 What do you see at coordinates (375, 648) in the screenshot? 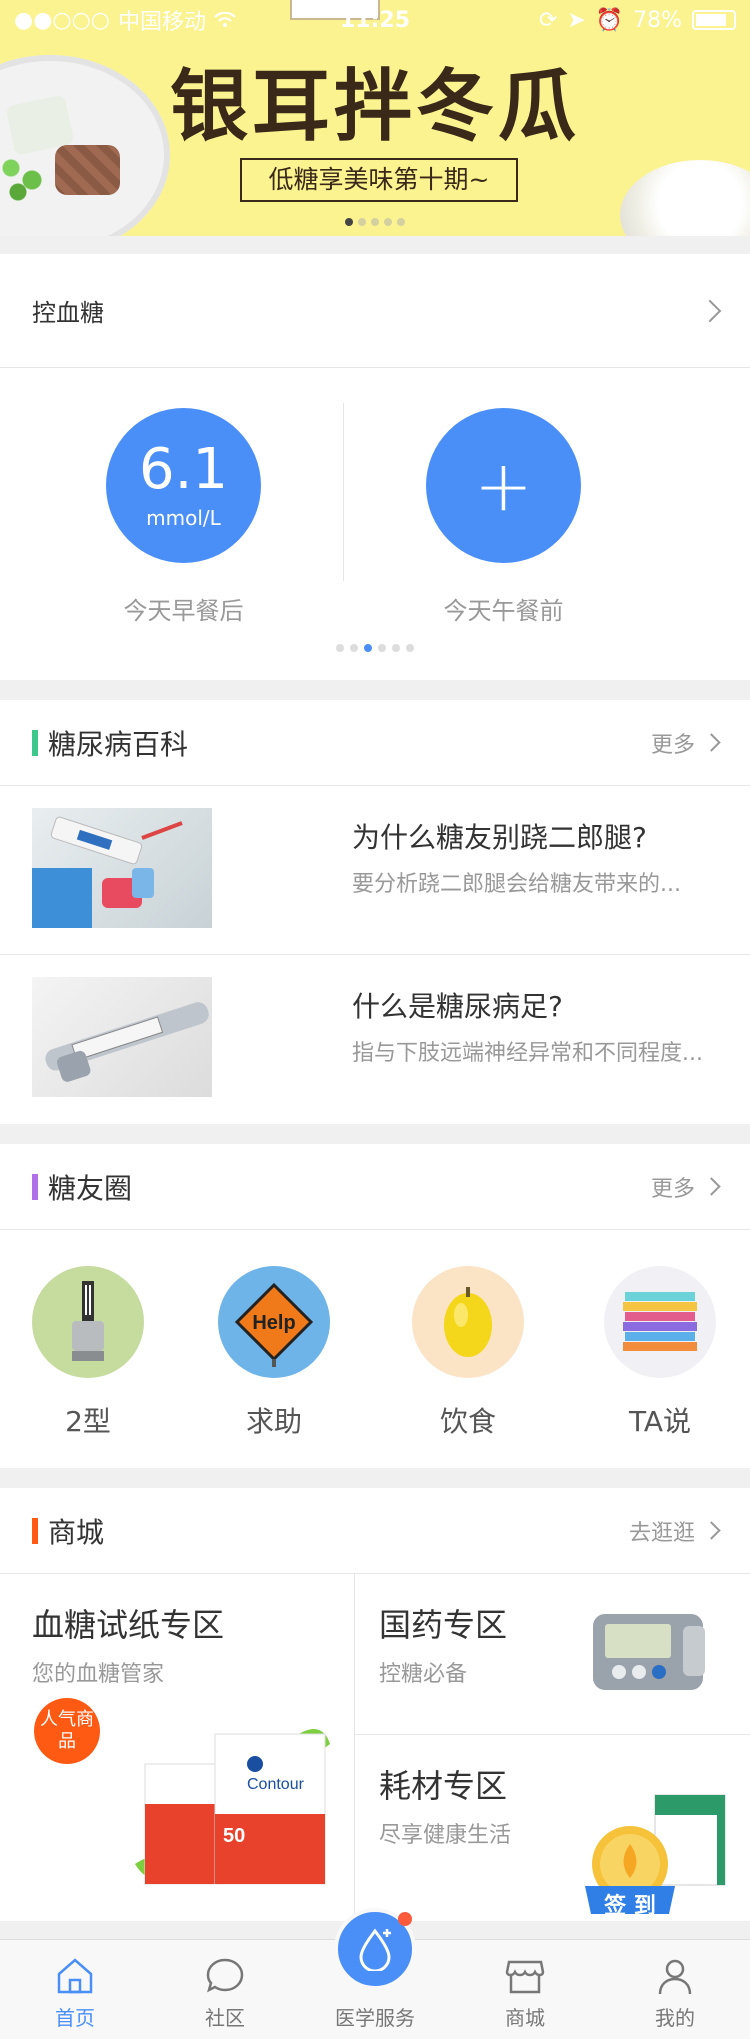
I see `readings-pagination` at bounding box center [375, 648].